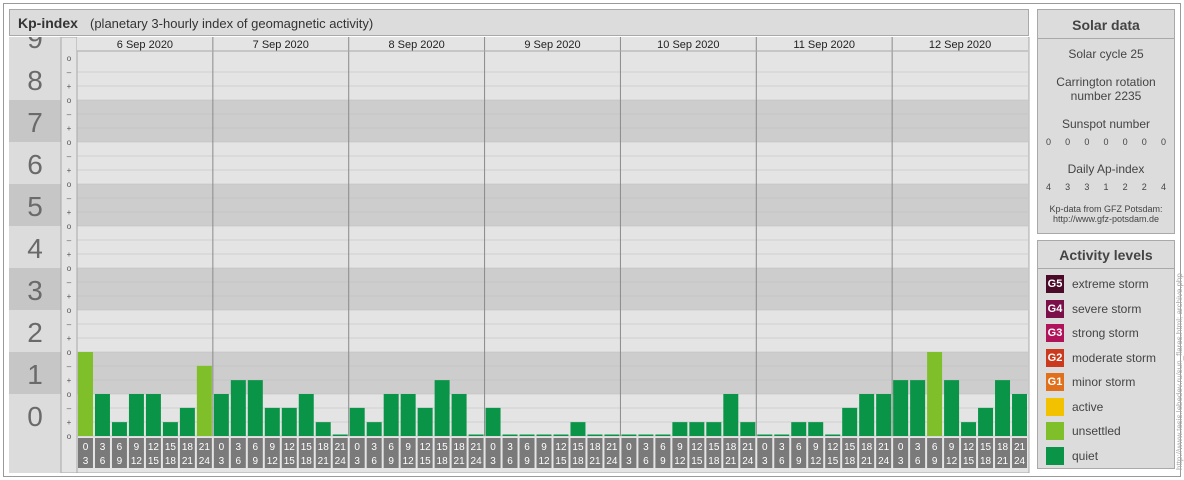  Describe the element at coordinates (35, 248) in the screenshot. I see `y-tick-label: 4` at that location.